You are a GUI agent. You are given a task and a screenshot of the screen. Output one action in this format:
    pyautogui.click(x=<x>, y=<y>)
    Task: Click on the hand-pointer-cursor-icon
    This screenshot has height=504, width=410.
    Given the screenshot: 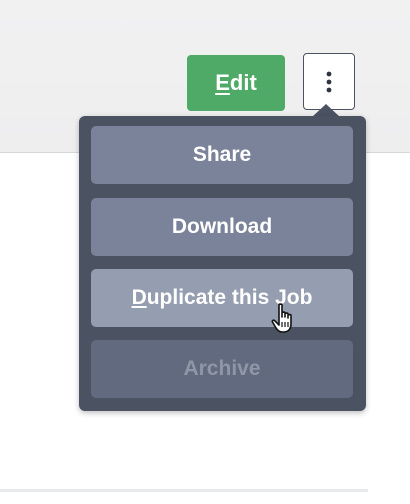 What is the action you would take?
    pyautogui.click(x=281, y=318)
    